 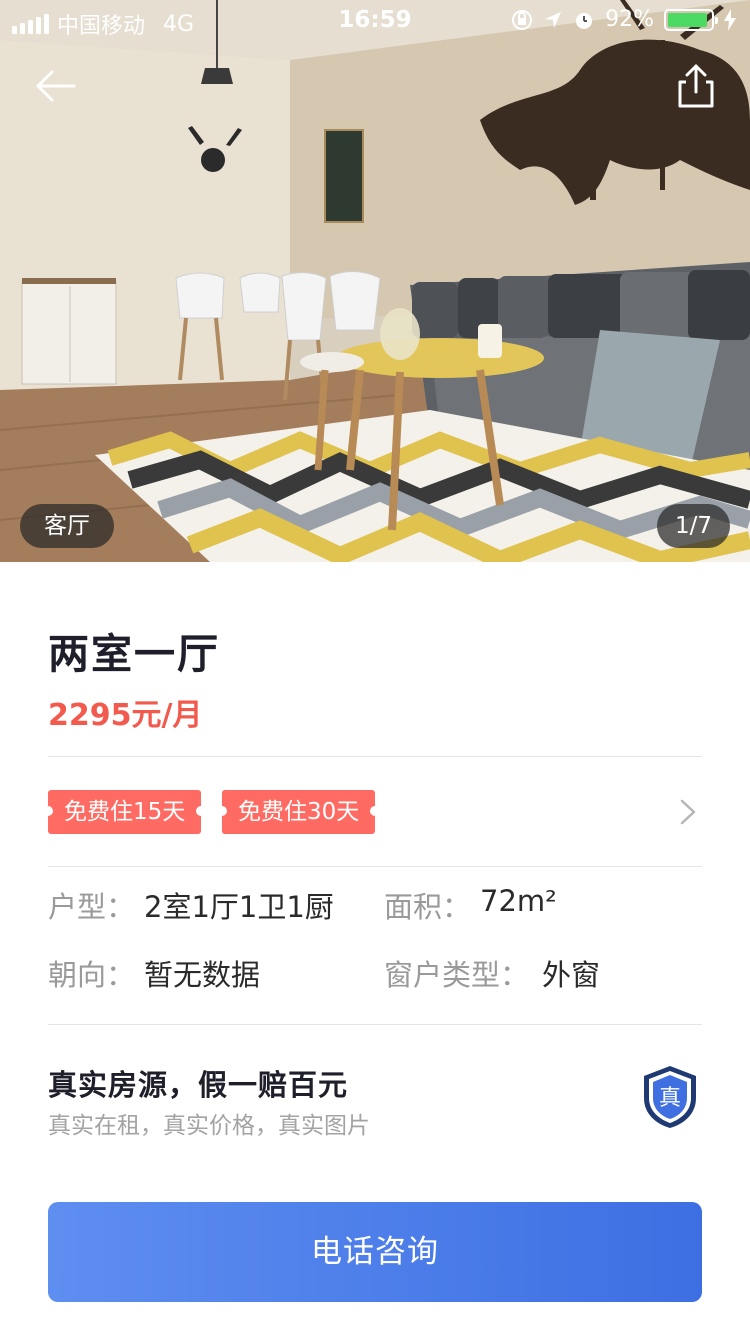 What do you see at coordinates (584, 20) in the screenshot?
I see `alarm-icon` at bounding box center [584, 20].